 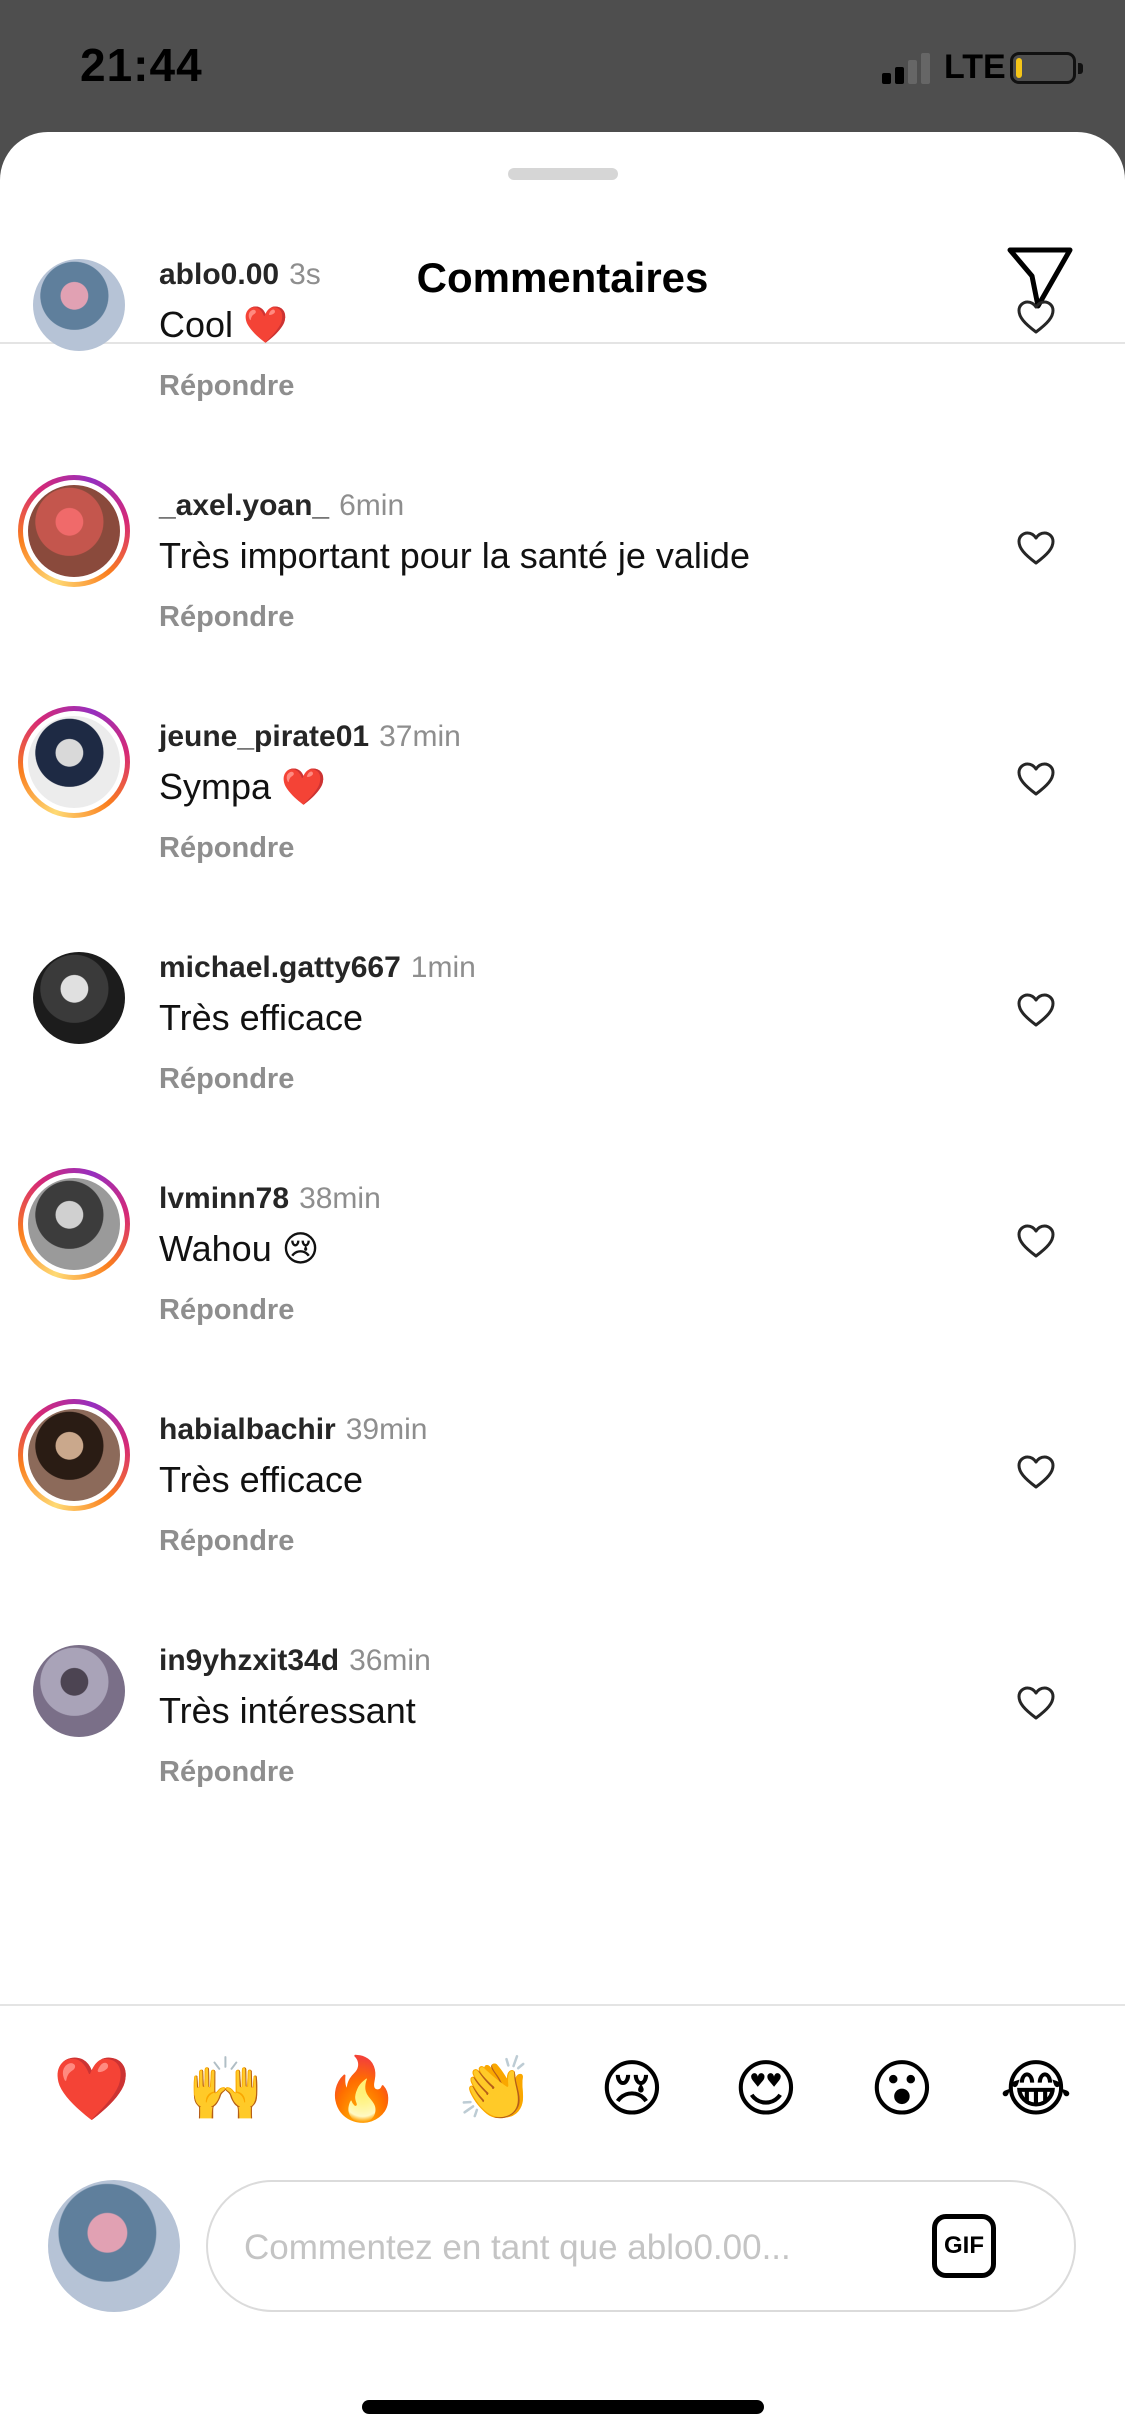 I want to click on sheet-grabber, so click(x=563, y=174).